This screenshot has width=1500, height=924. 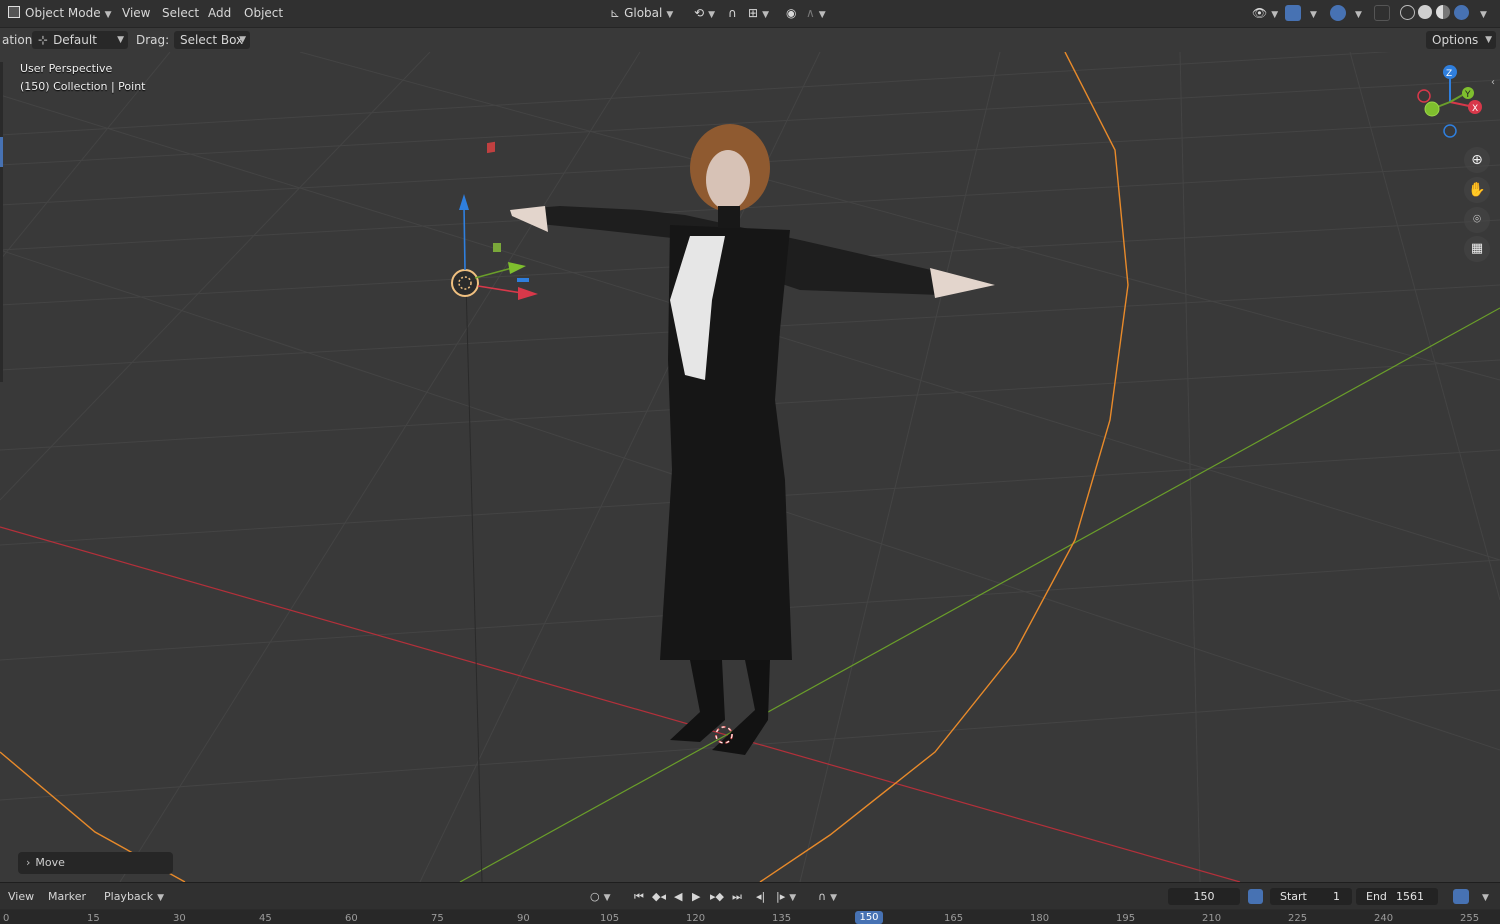 I want to click on wireframe-shading-icon, so click(x=1407, y=12).